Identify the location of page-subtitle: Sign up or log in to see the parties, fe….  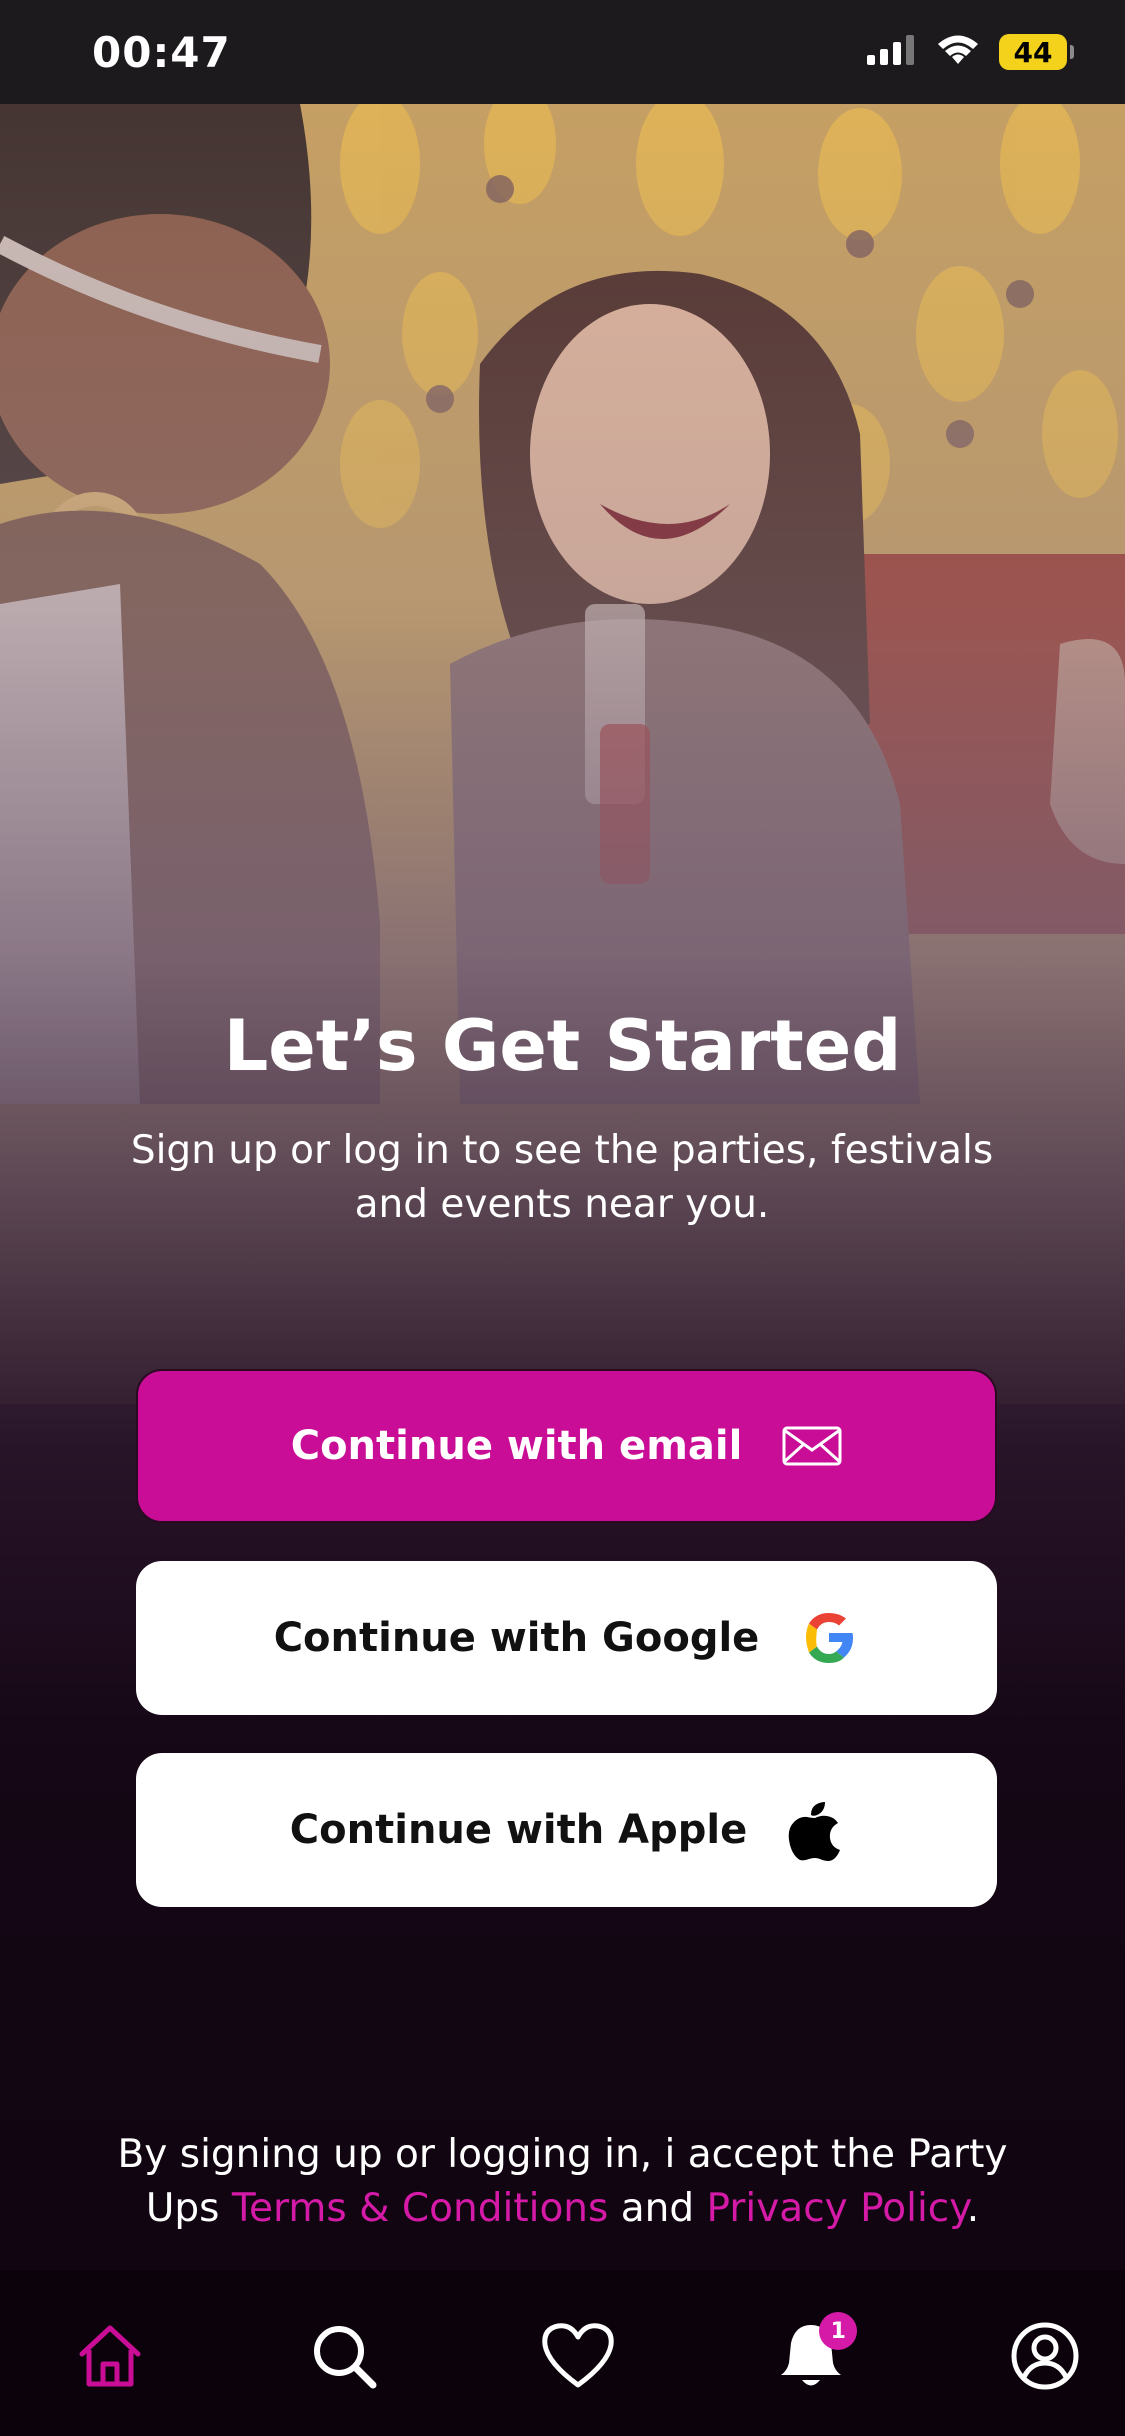
(562, 1177).